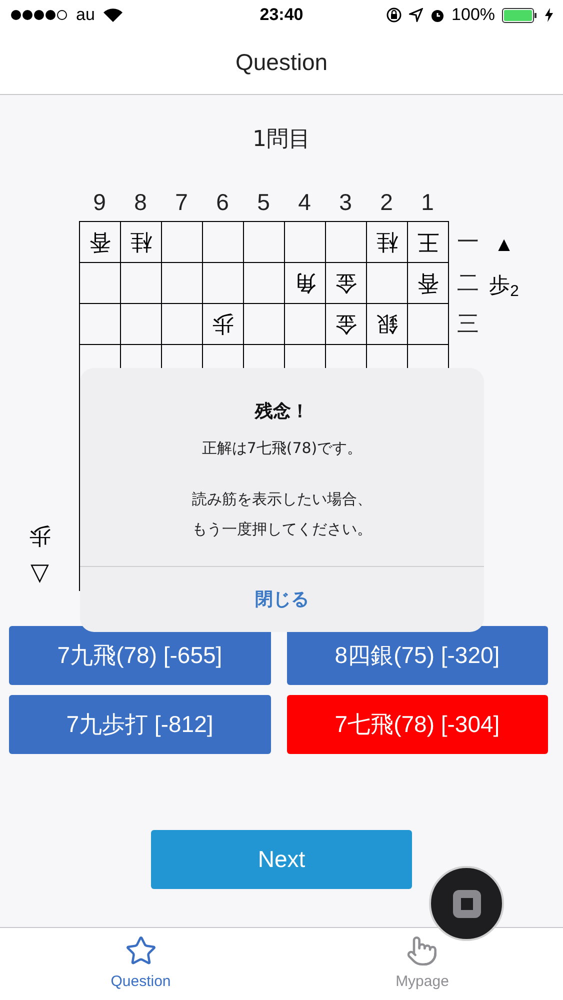 This screenshot has height=1000, width=563. I want to click on carrier-name: au, so click(85, 15).